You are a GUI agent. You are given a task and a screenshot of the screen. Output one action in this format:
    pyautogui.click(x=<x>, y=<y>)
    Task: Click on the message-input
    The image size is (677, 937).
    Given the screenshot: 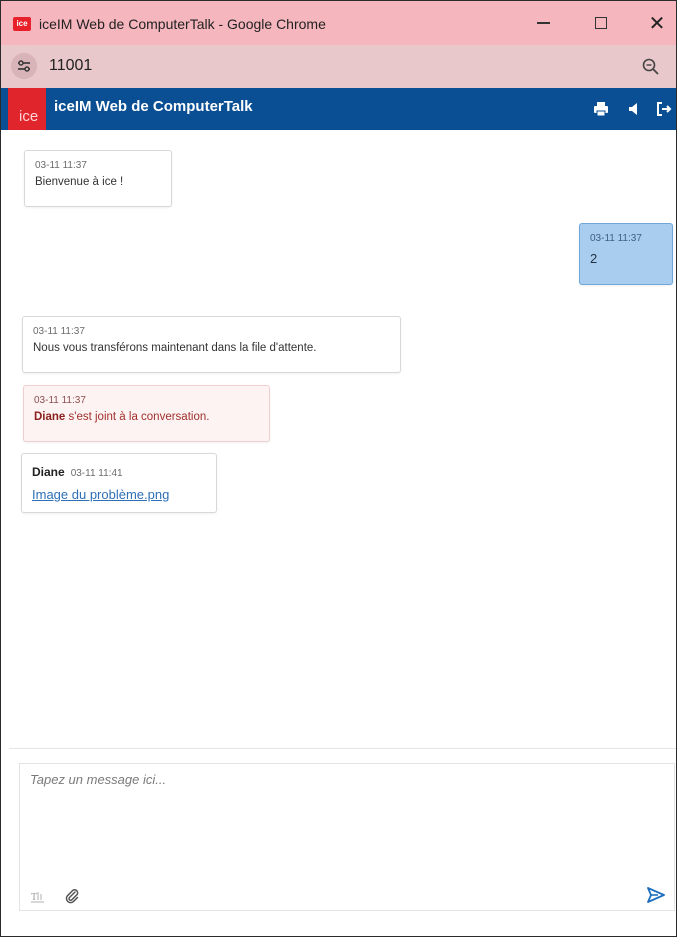 What is the action you would take?
    pyautogui.click(x=340, y=822)
    